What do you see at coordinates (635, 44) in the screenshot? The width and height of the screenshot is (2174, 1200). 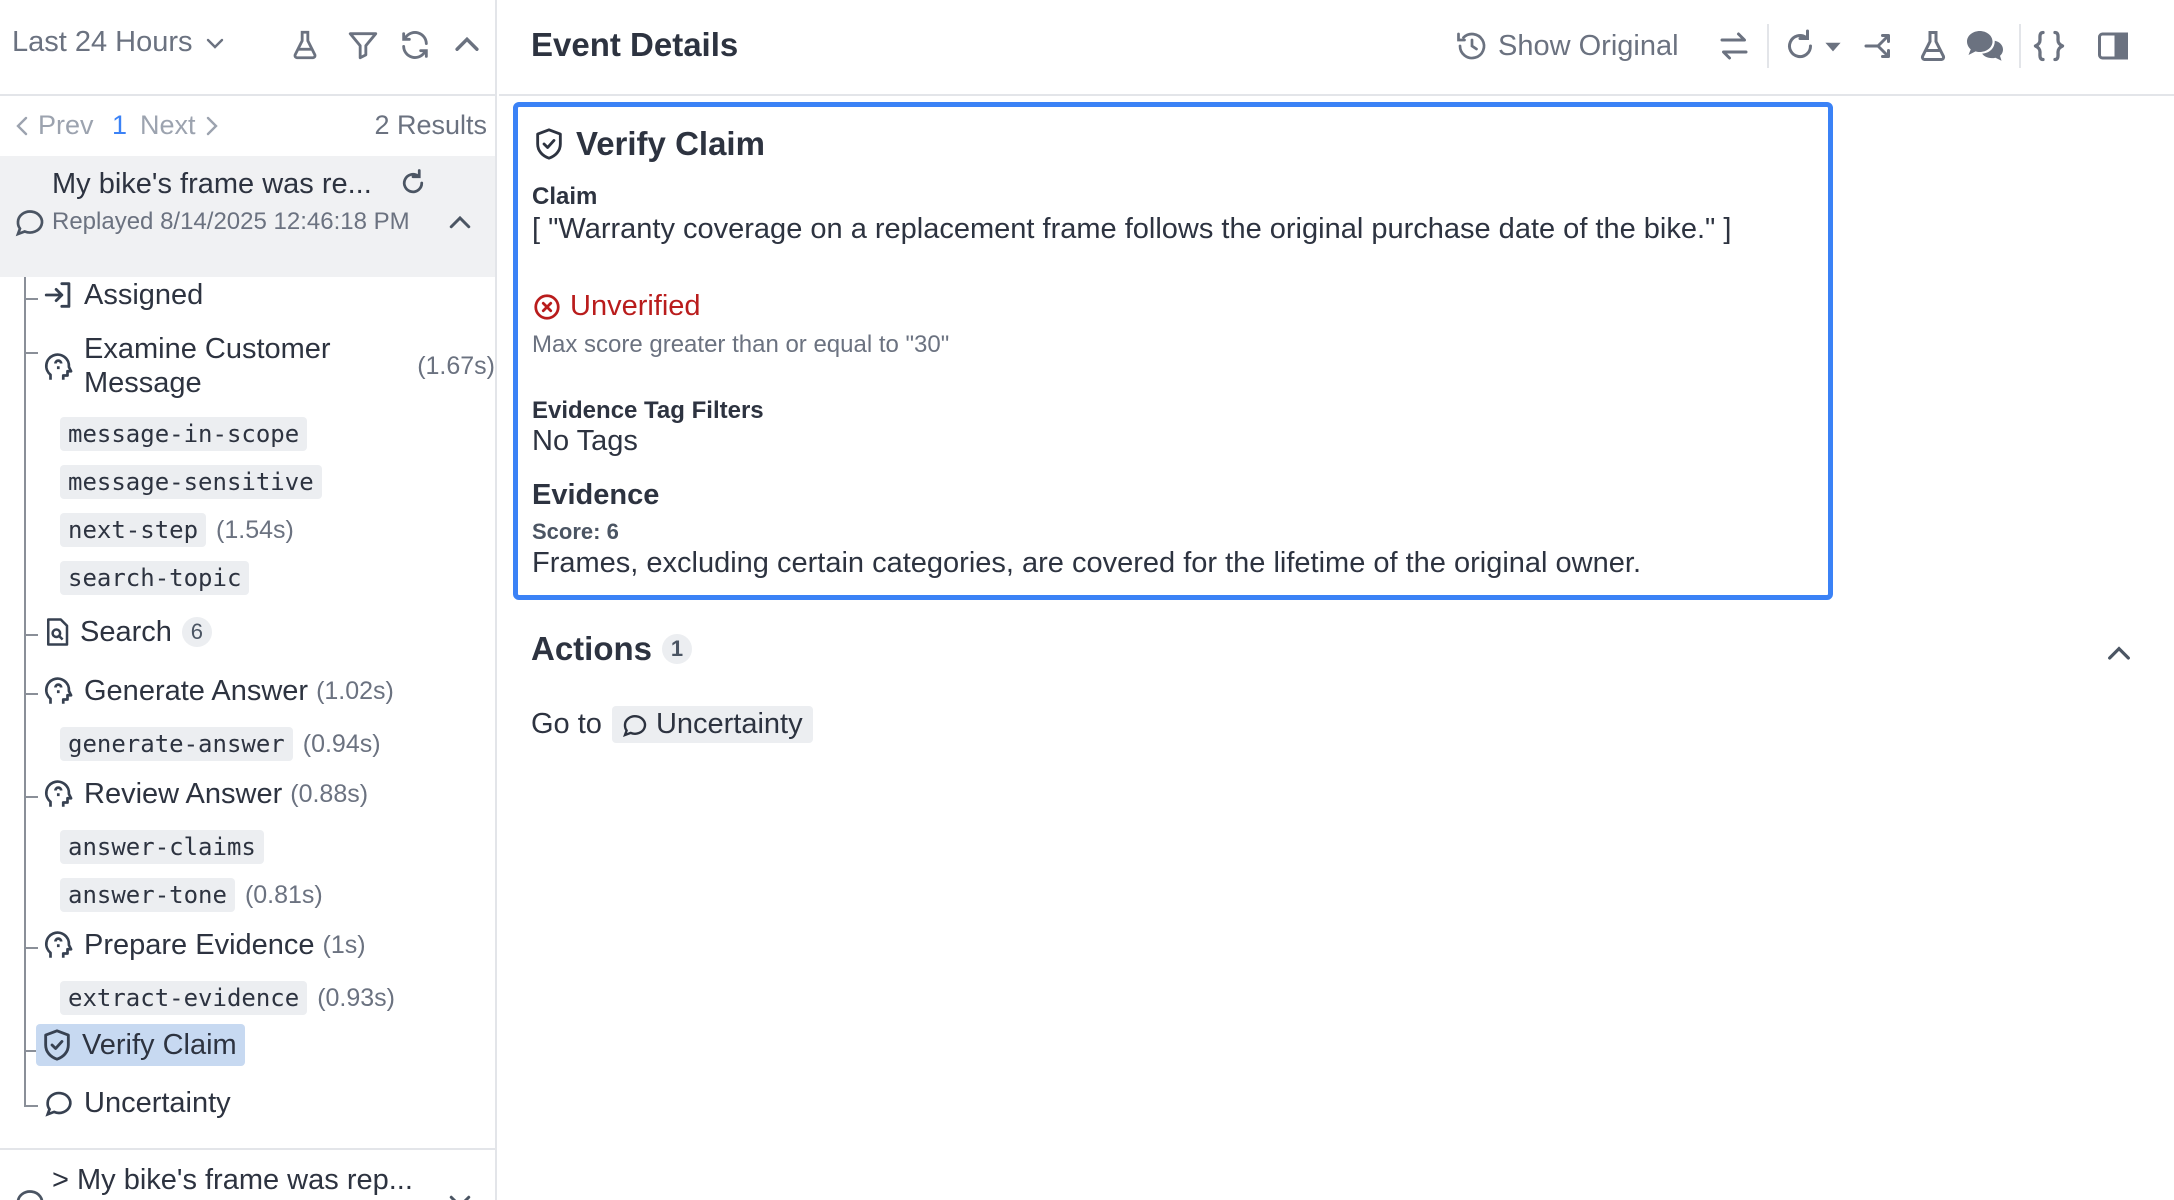 I see `page-title: Event Details` at bounding box center [635, 44].